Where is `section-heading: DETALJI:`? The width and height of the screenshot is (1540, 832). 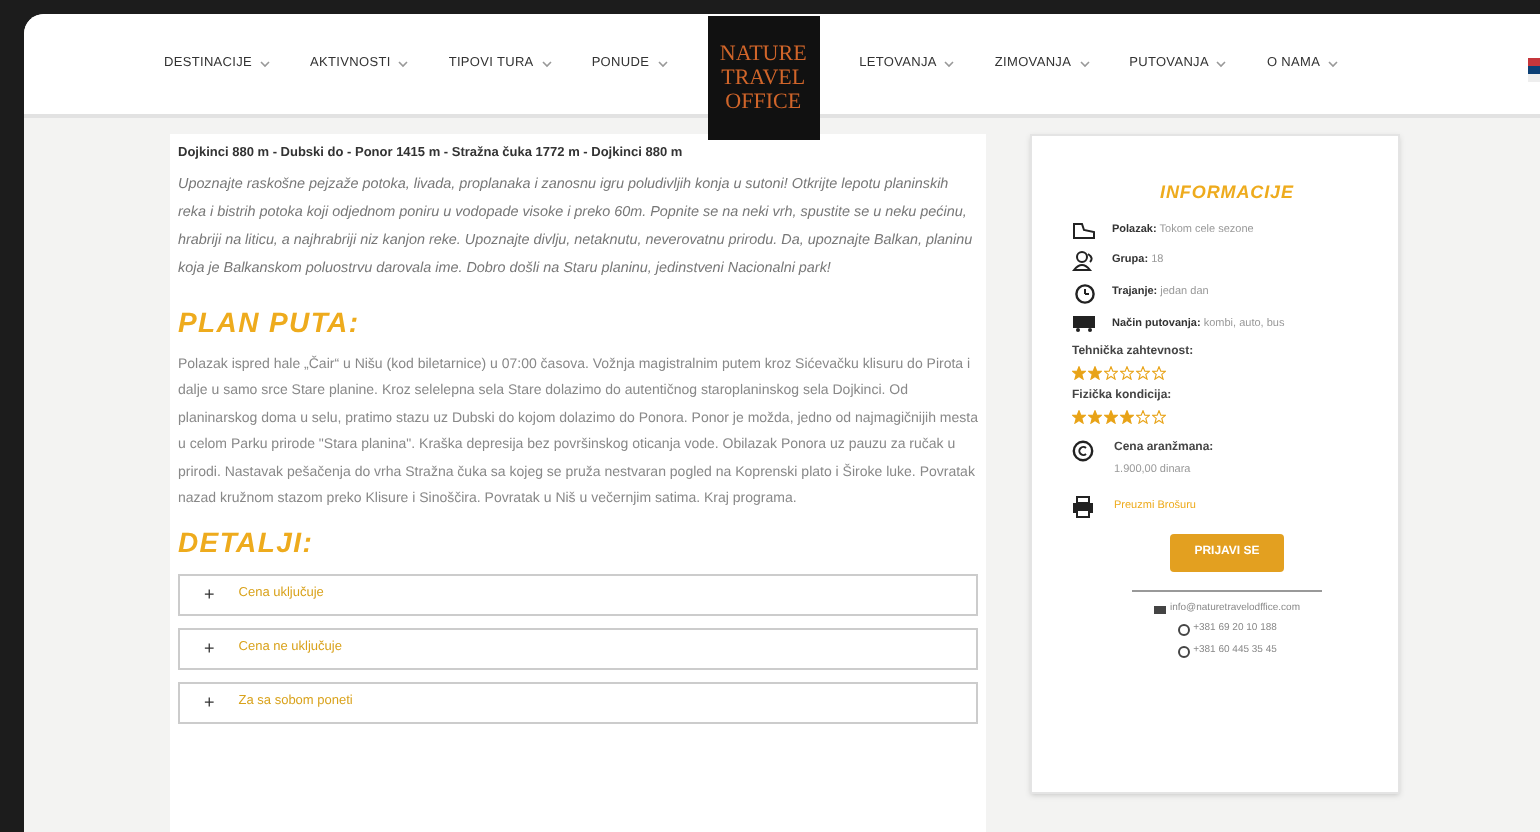
section-heading: DETALJI: is located at coordinates (247, 542).